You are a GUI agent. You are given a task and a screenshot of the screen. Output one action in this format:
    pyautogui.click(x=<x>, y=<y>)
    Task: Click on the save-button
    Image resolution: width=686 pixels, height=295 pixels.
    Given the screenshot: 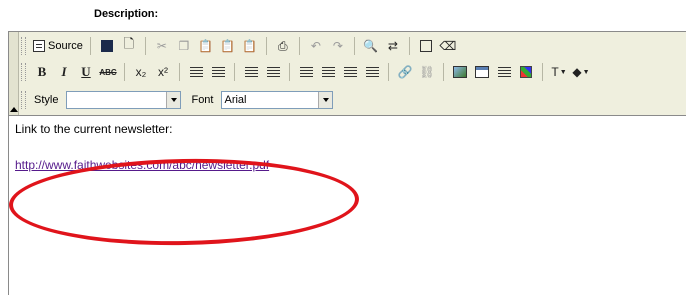 What is the action you would take?
    pyautogui.click(x=107, y=46)
    